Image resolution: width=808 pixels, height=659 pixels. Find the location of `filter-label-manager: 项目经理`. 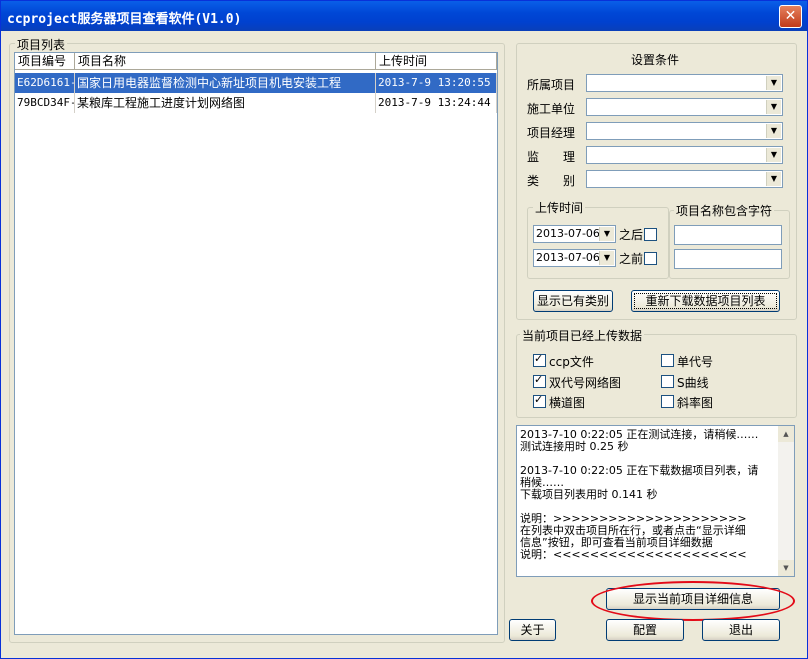

filter-label-manager: 项目经理 is located at coordinates (551, 133).